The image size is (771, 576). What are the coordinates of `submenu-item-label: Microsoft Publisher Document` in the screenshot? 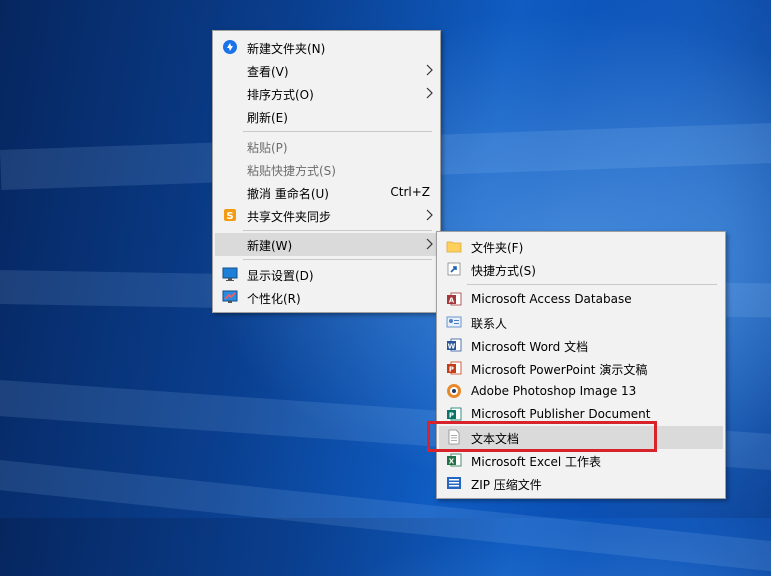 It's located at (561, 414).